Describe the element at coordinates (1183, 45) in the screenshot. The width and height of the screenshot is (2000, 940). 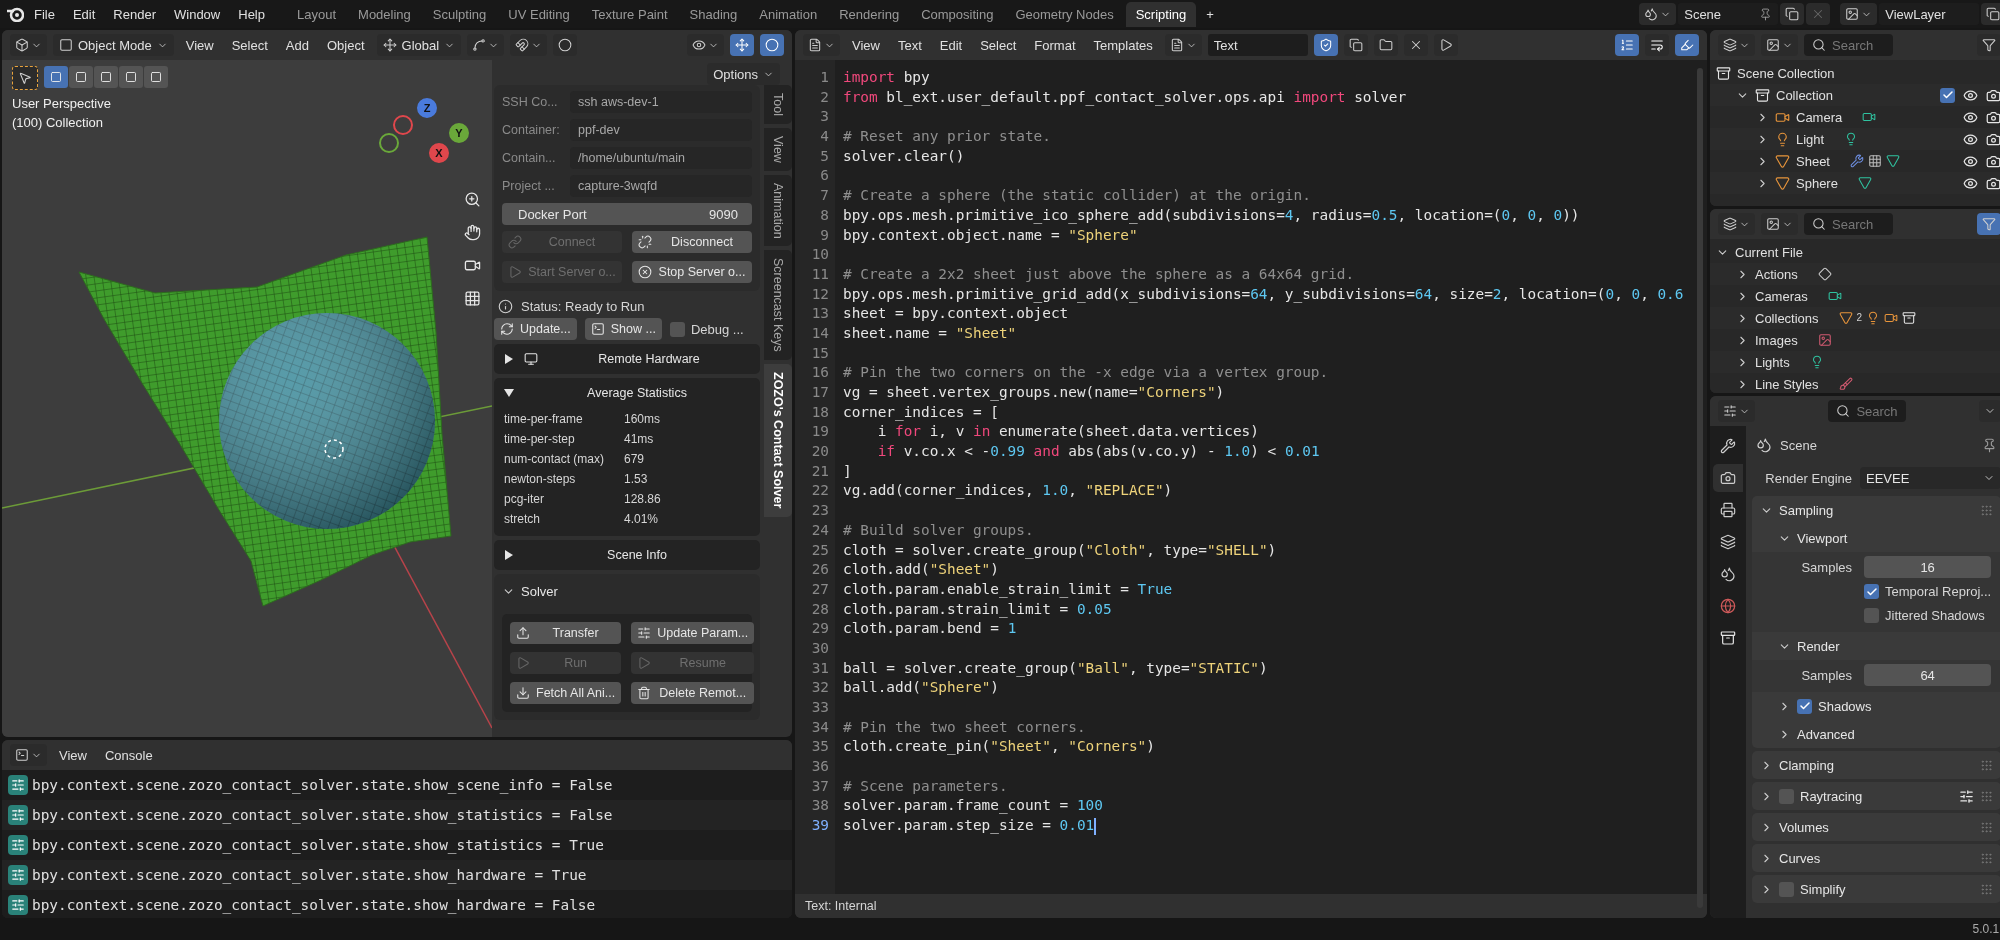
I see `text-browse-button` at that location.